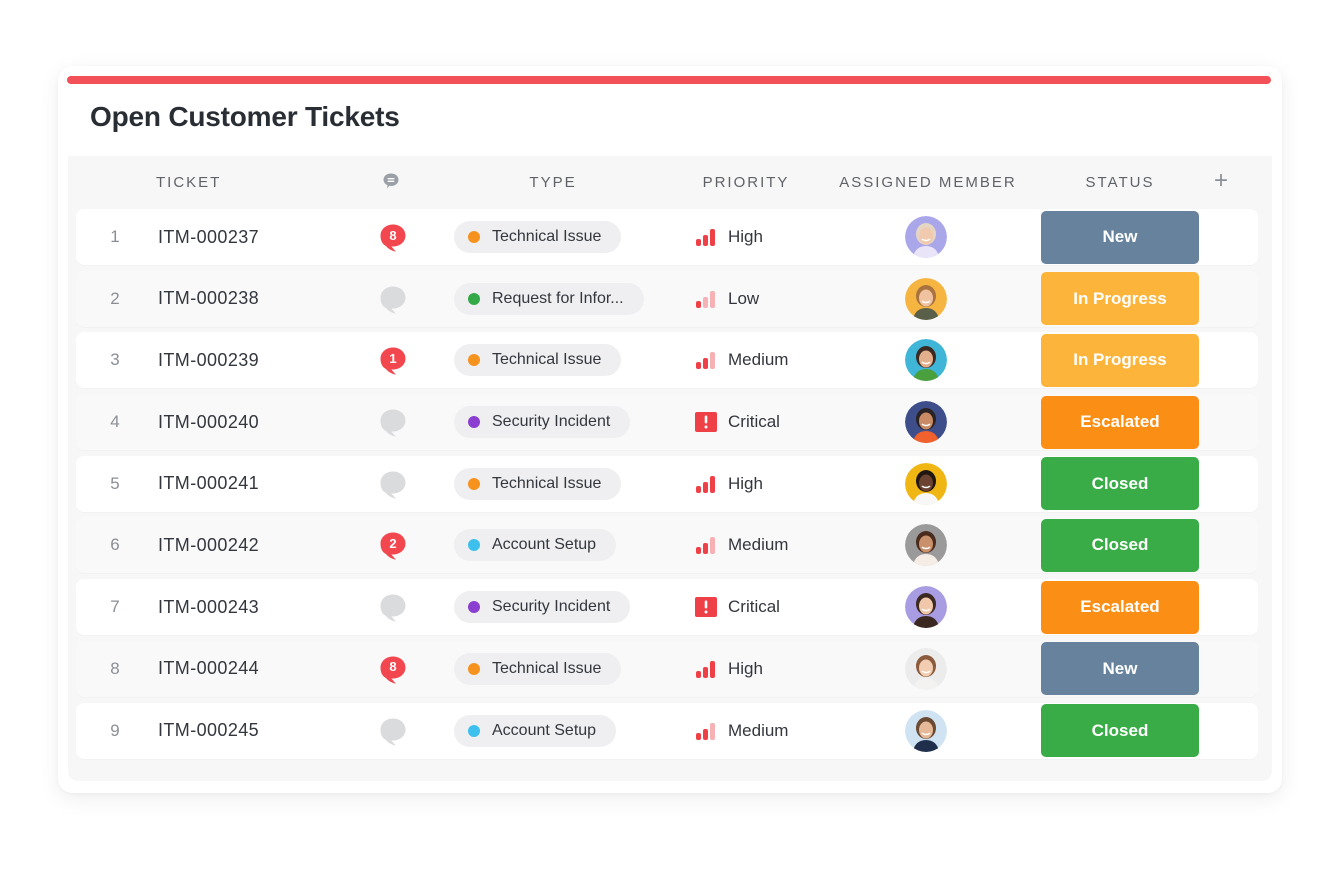 The height and width of the screenshot is (870, 1340). I want to click on comments-cell: 1, so click(393, 360).